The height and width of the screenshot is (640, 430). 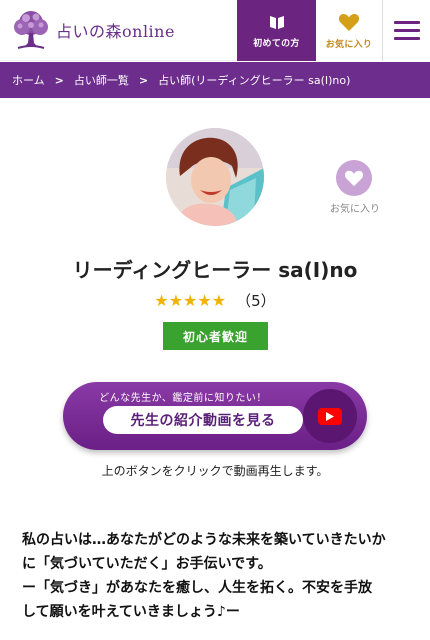 What do you see at coordinates (256, 301) in the screenshot?
I see `review-count: （5）` at bounding box center [256, 301].